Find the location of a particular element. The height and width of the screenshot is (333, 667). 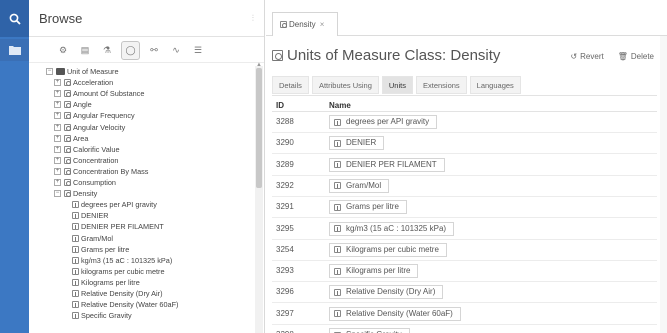

revert-button: ↺ Revert is located at coordinates (586, 56).